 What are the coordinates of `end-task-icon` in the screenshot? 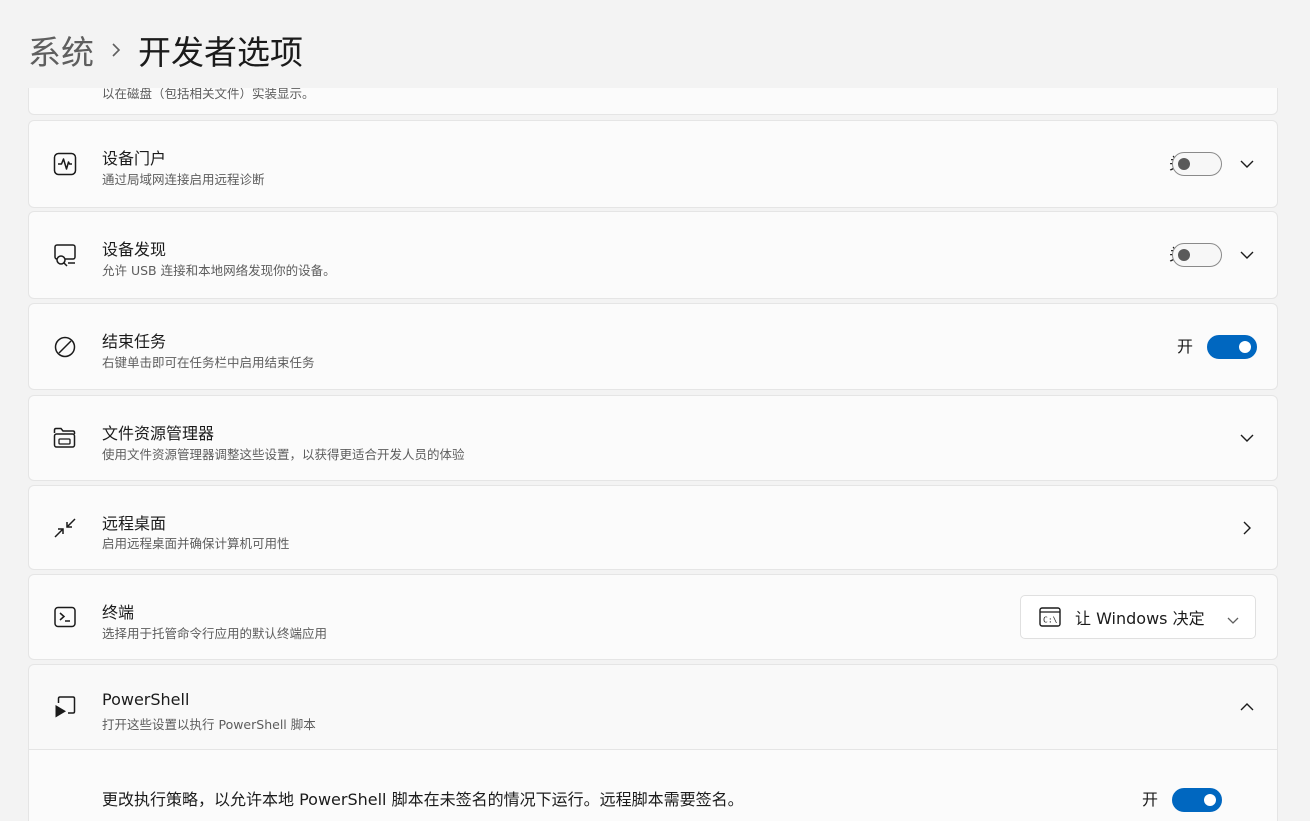 It's located at (65, 347).